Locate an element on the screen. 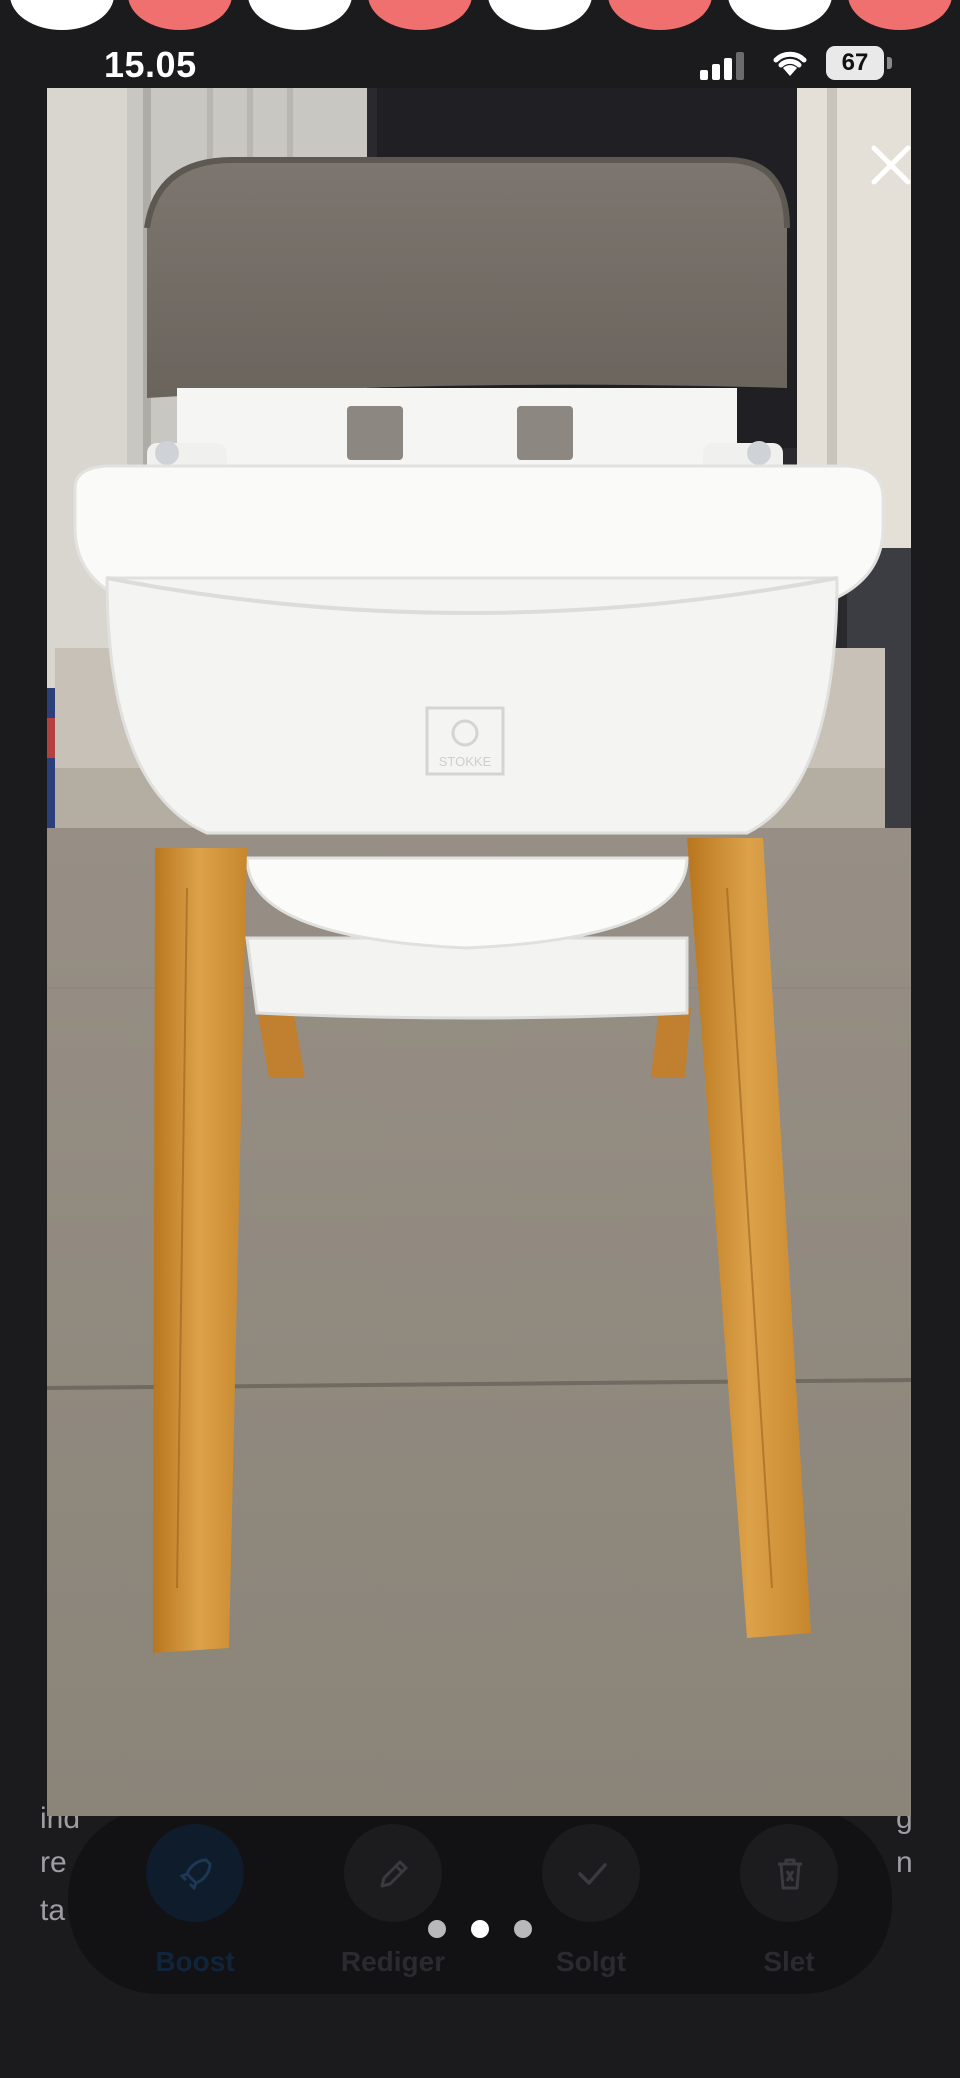 This screenshot has height=2078, width=960. edit-button: Rediger is located at coordinates (393, 1901).